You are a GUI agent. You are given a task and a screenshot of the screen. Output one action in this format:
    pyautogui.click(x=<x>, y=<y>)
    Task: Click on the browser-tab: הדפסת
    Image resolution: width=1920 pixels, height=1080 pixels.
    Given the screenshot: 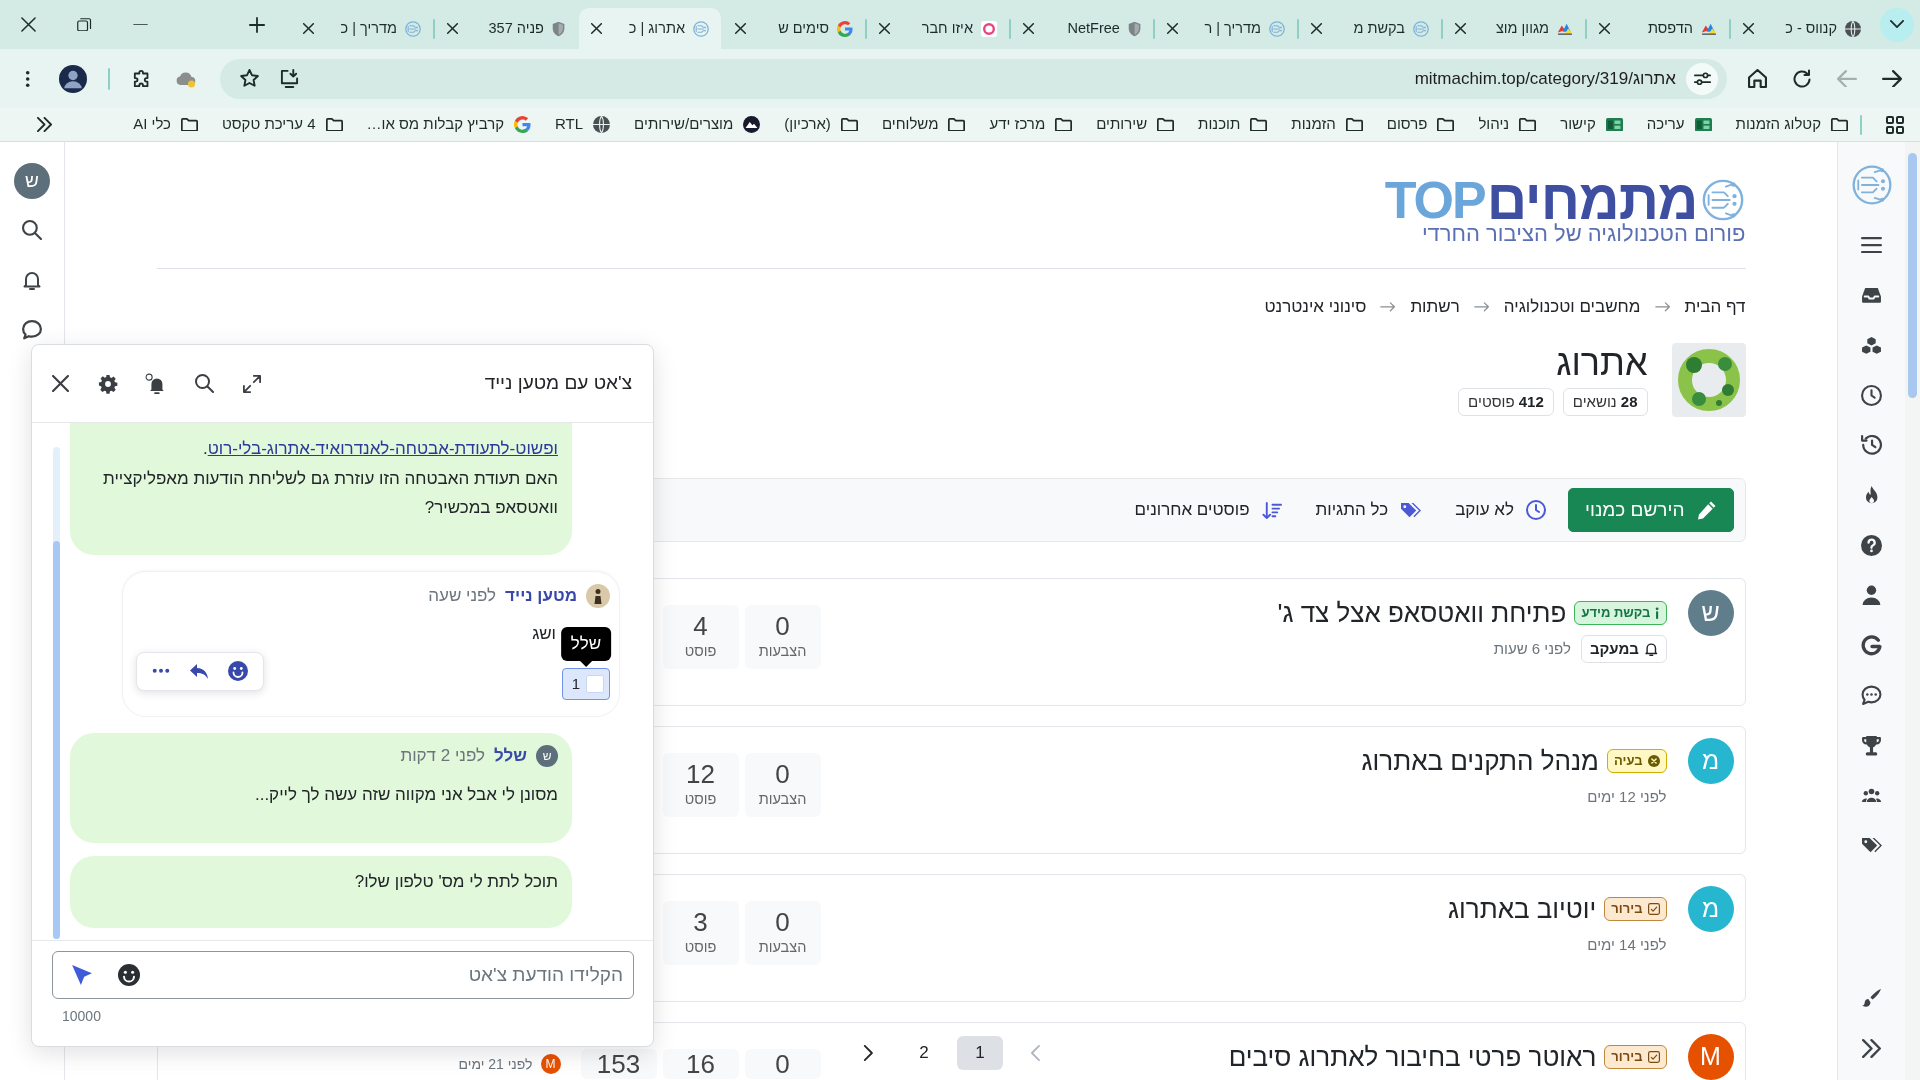 What is the action you would take?
    pyautogui.click(x=1658, y=28)
    